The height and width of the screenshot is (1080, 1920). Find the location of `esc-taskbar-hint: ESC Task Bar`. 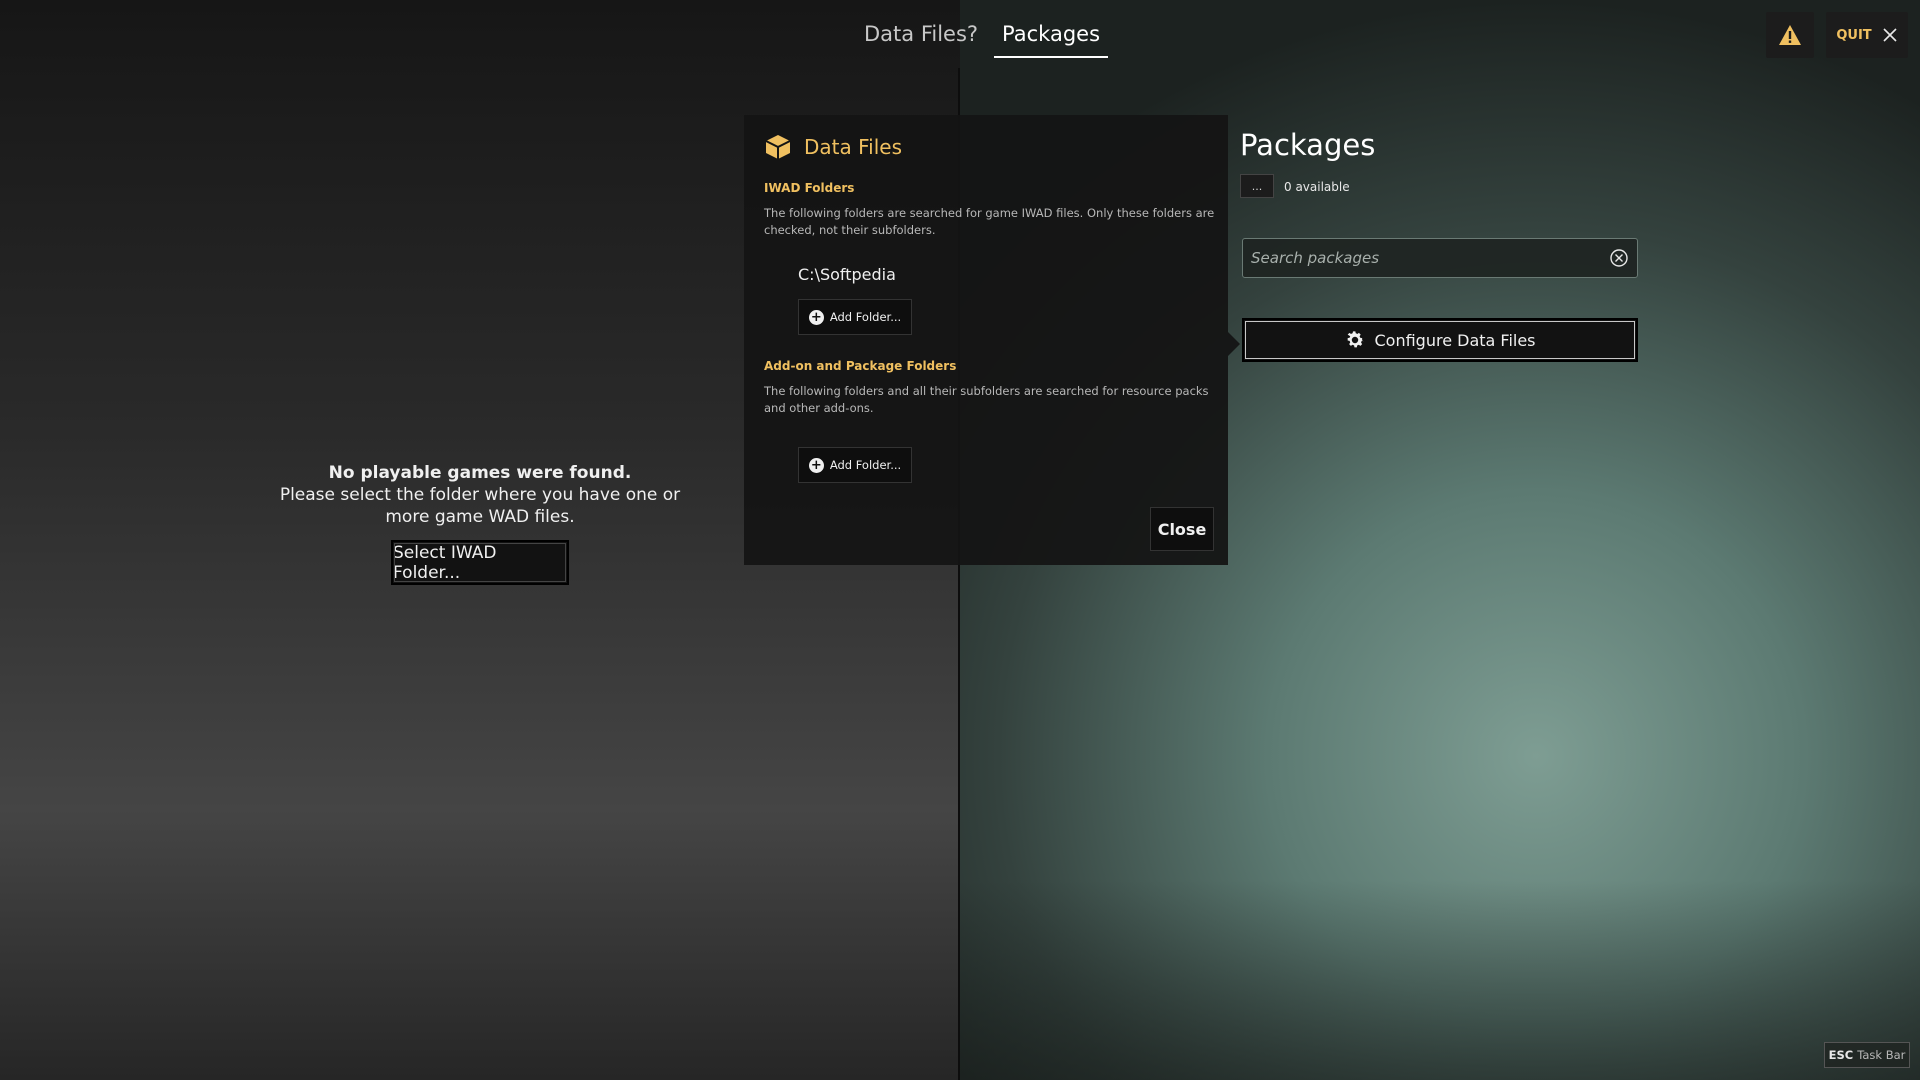

esc-taskbar-hint: ESC Task Bar is located at coordinates (1867, 1055).